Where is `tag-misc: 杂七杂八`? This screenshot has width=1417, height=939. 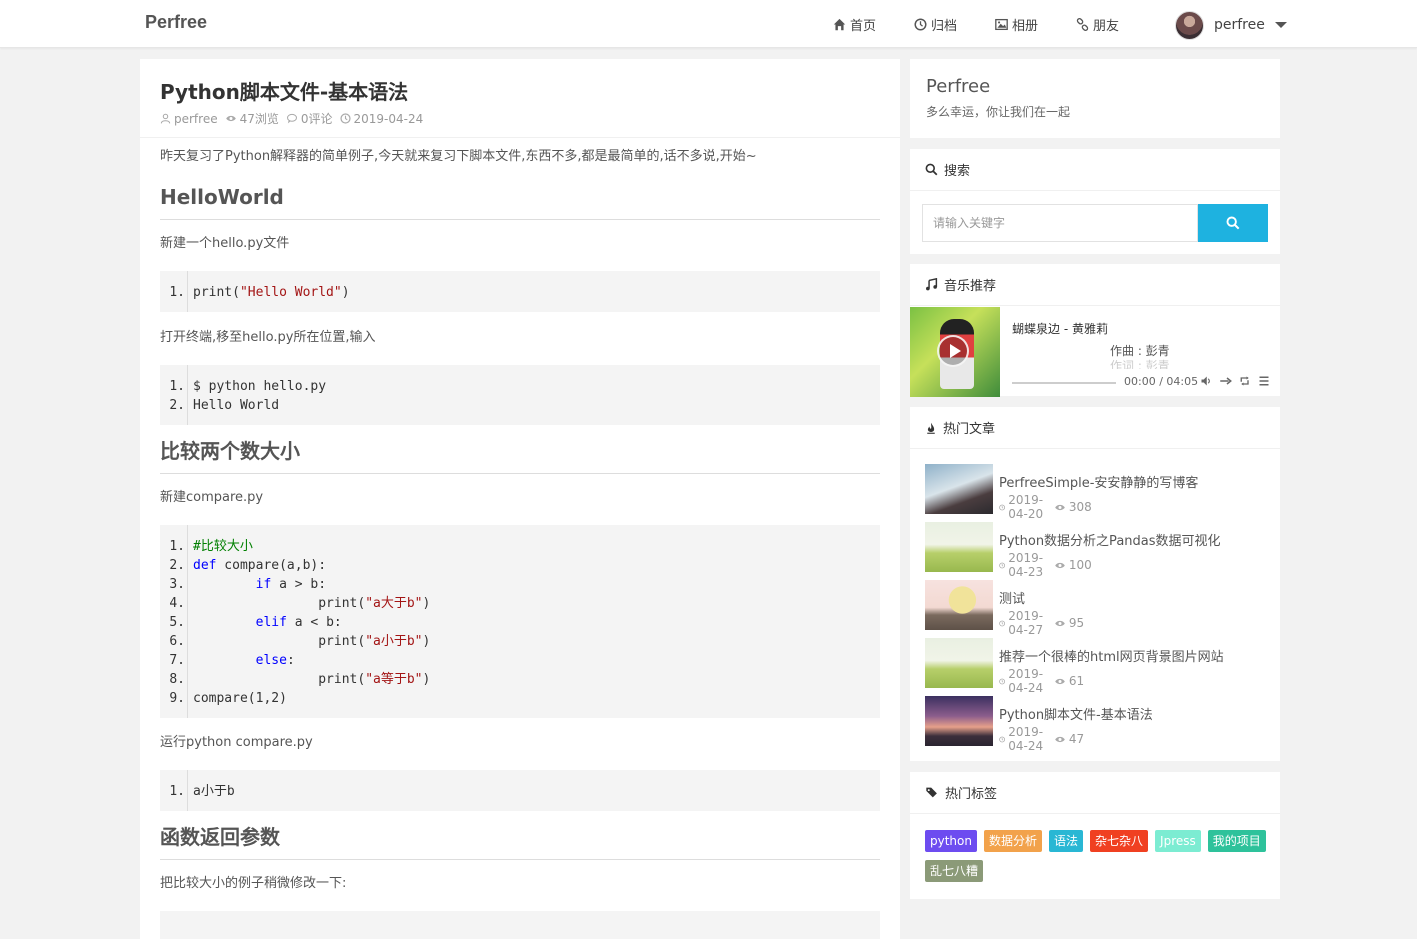
tag-misc: 杂七杂八 is located at coordinates (1119, 841).